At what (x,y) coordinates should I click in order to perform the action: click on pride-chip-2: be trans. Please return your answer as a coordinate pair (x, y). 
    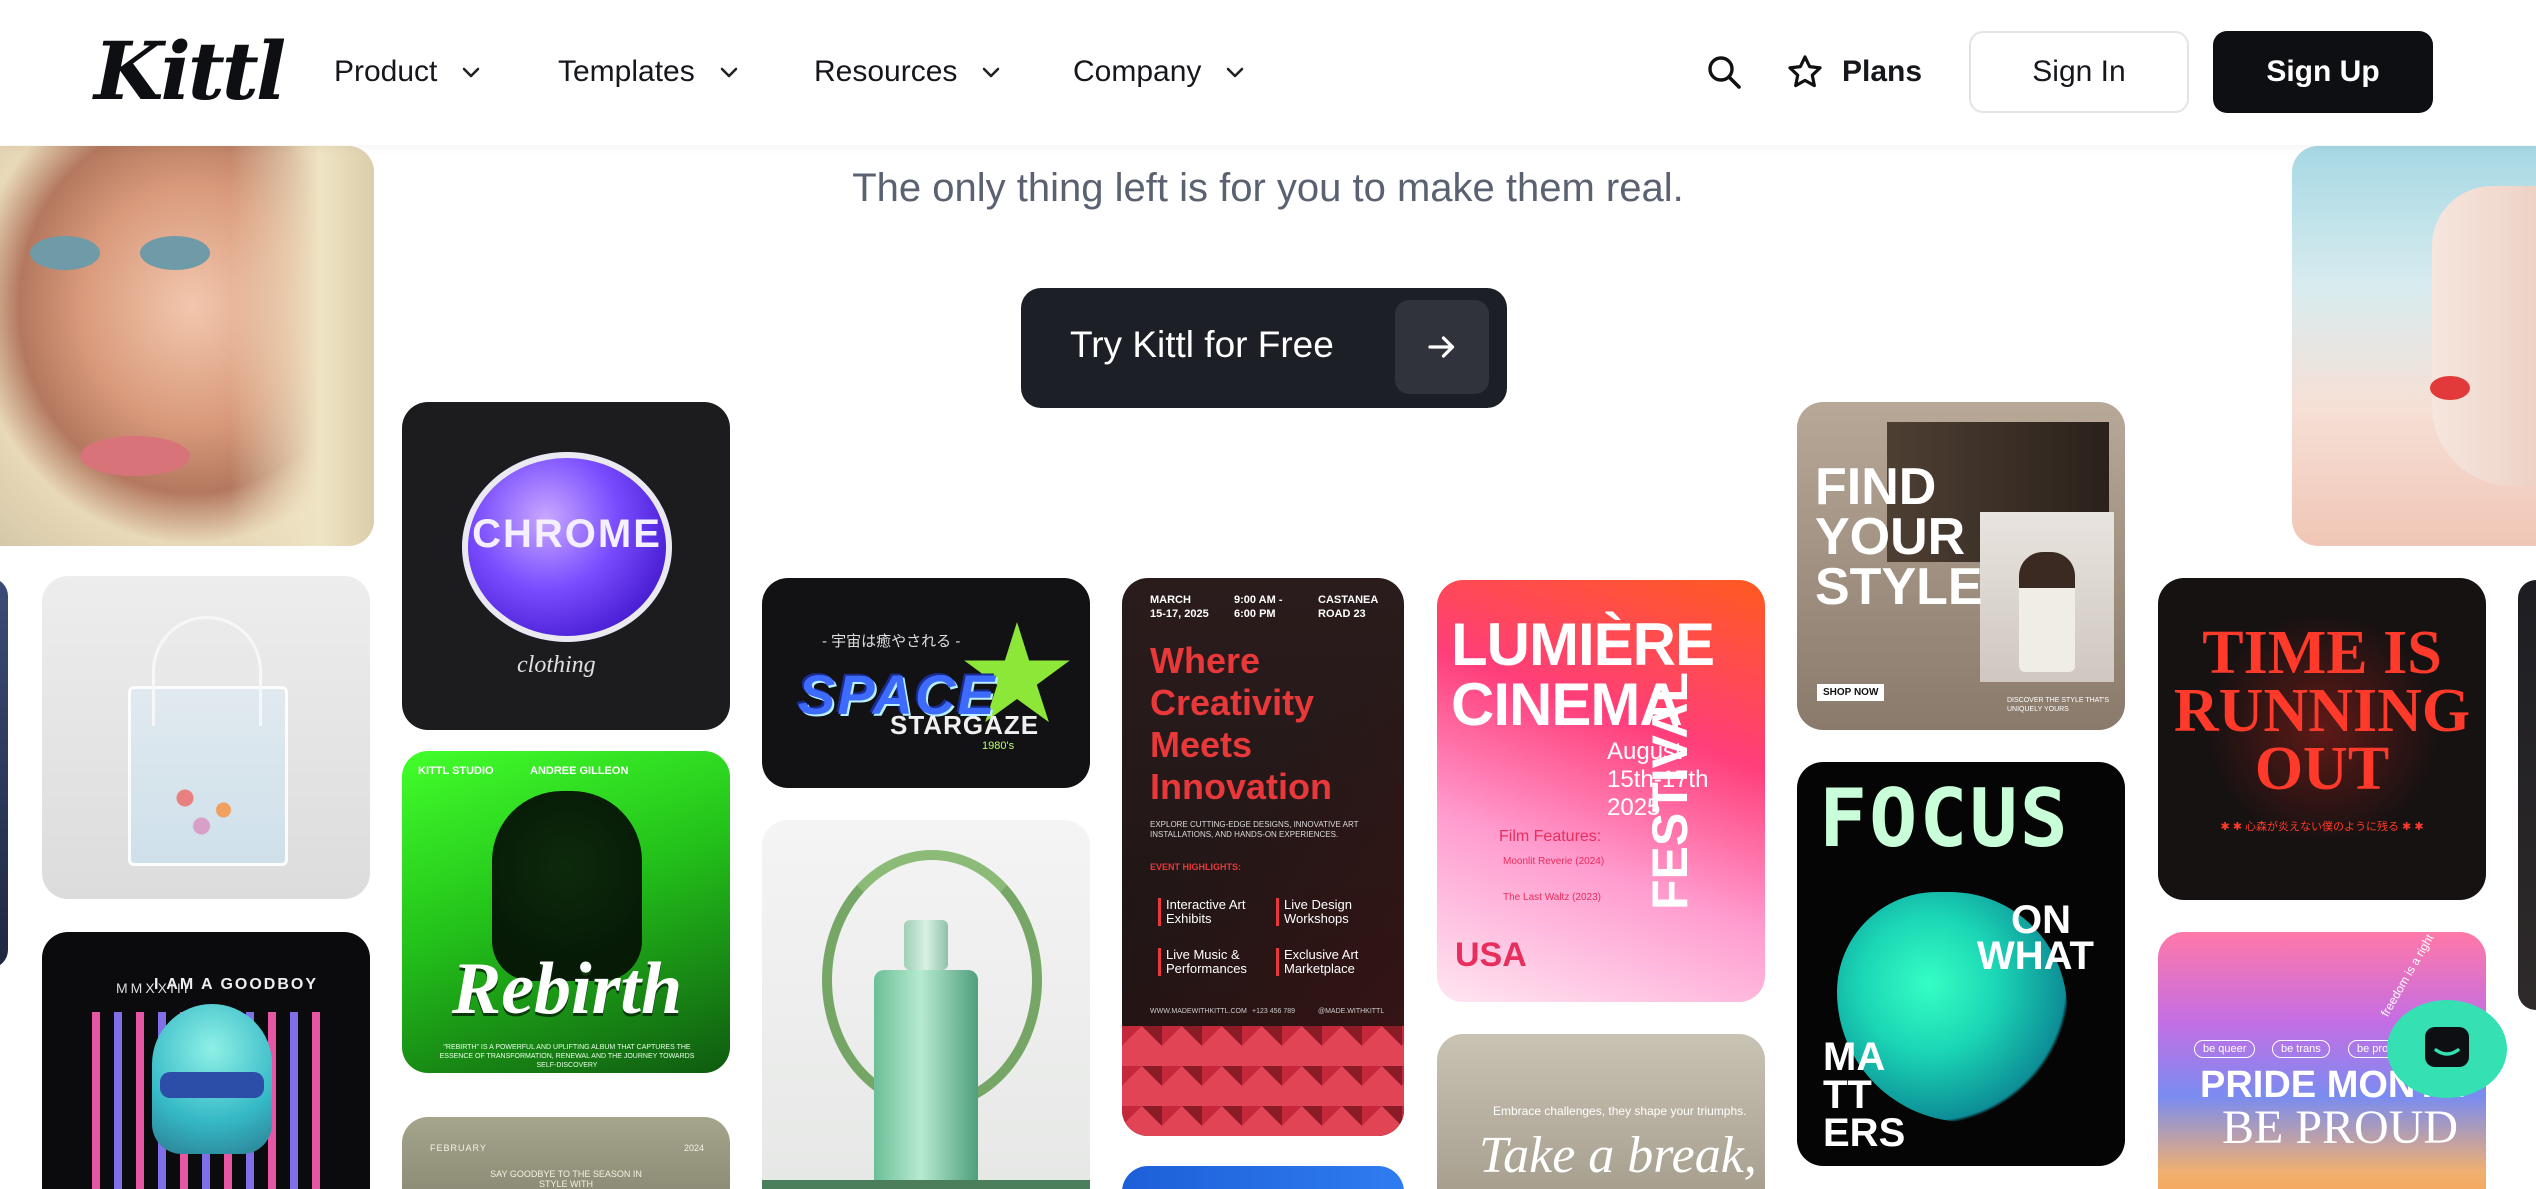
    Looking at the image, I should click on (2301, 1049).